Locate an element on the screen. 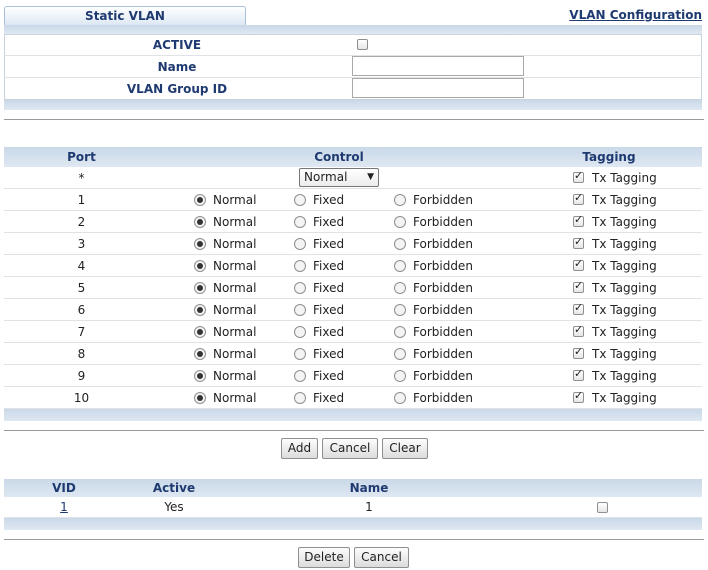  tab-static-vlan: Static VLAN is located at coordinates (125, 15).